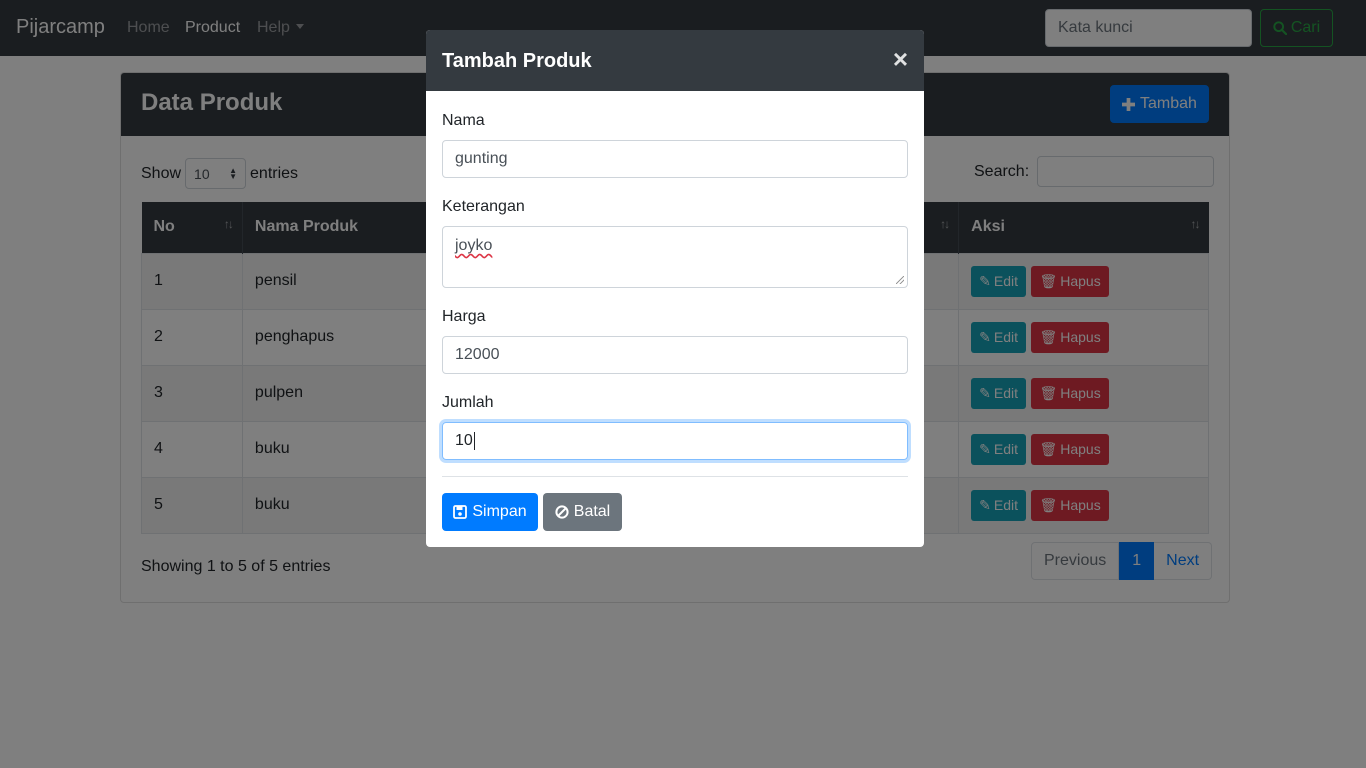 The height and width of the screenshot is (768, 1366). Describe the element at coordinates (460, 512) in the screenshot. I see `save-icon` at that location.